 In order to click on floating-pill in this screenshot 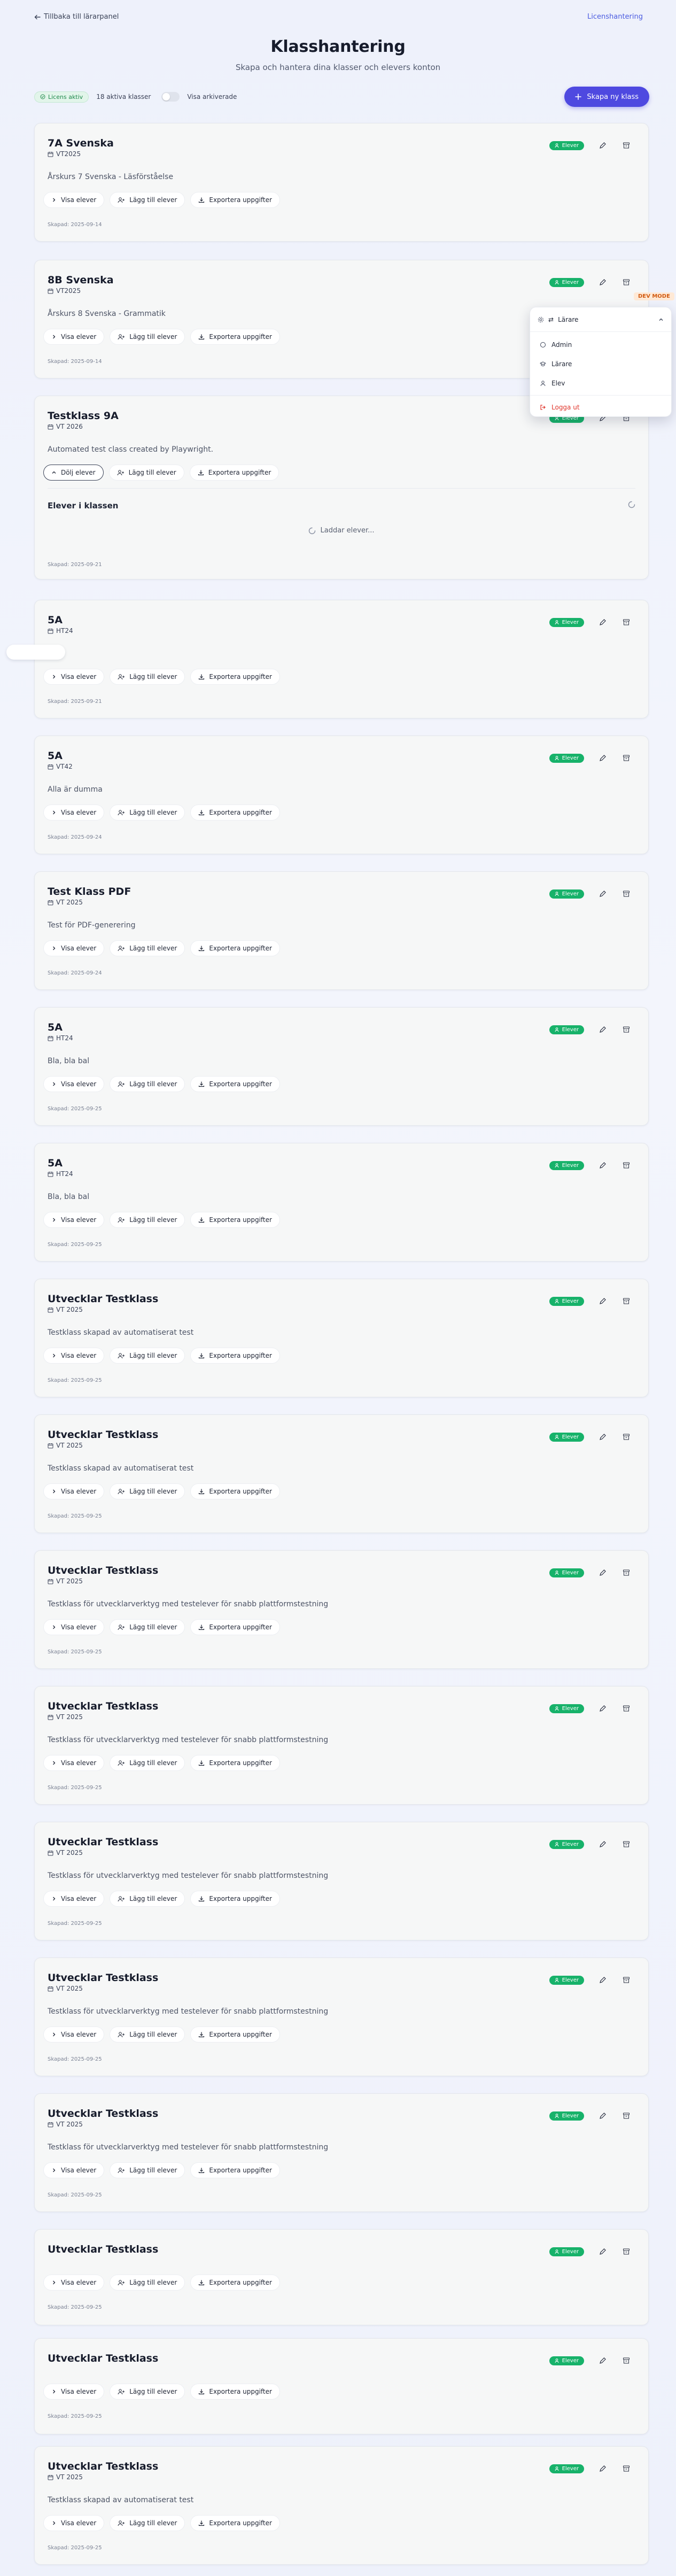, I will do `click(35, 652)`.